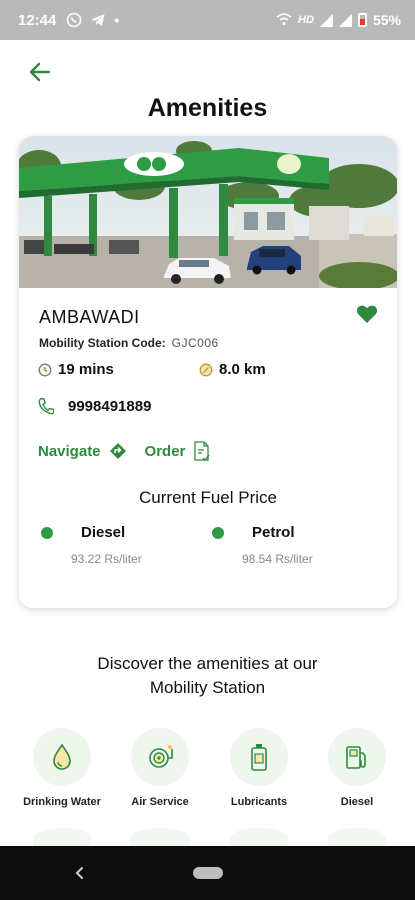  What do you see at coordinates (202, 451) in the screenshot?
I see `order-document-icon` at bounding box center [202, 451].